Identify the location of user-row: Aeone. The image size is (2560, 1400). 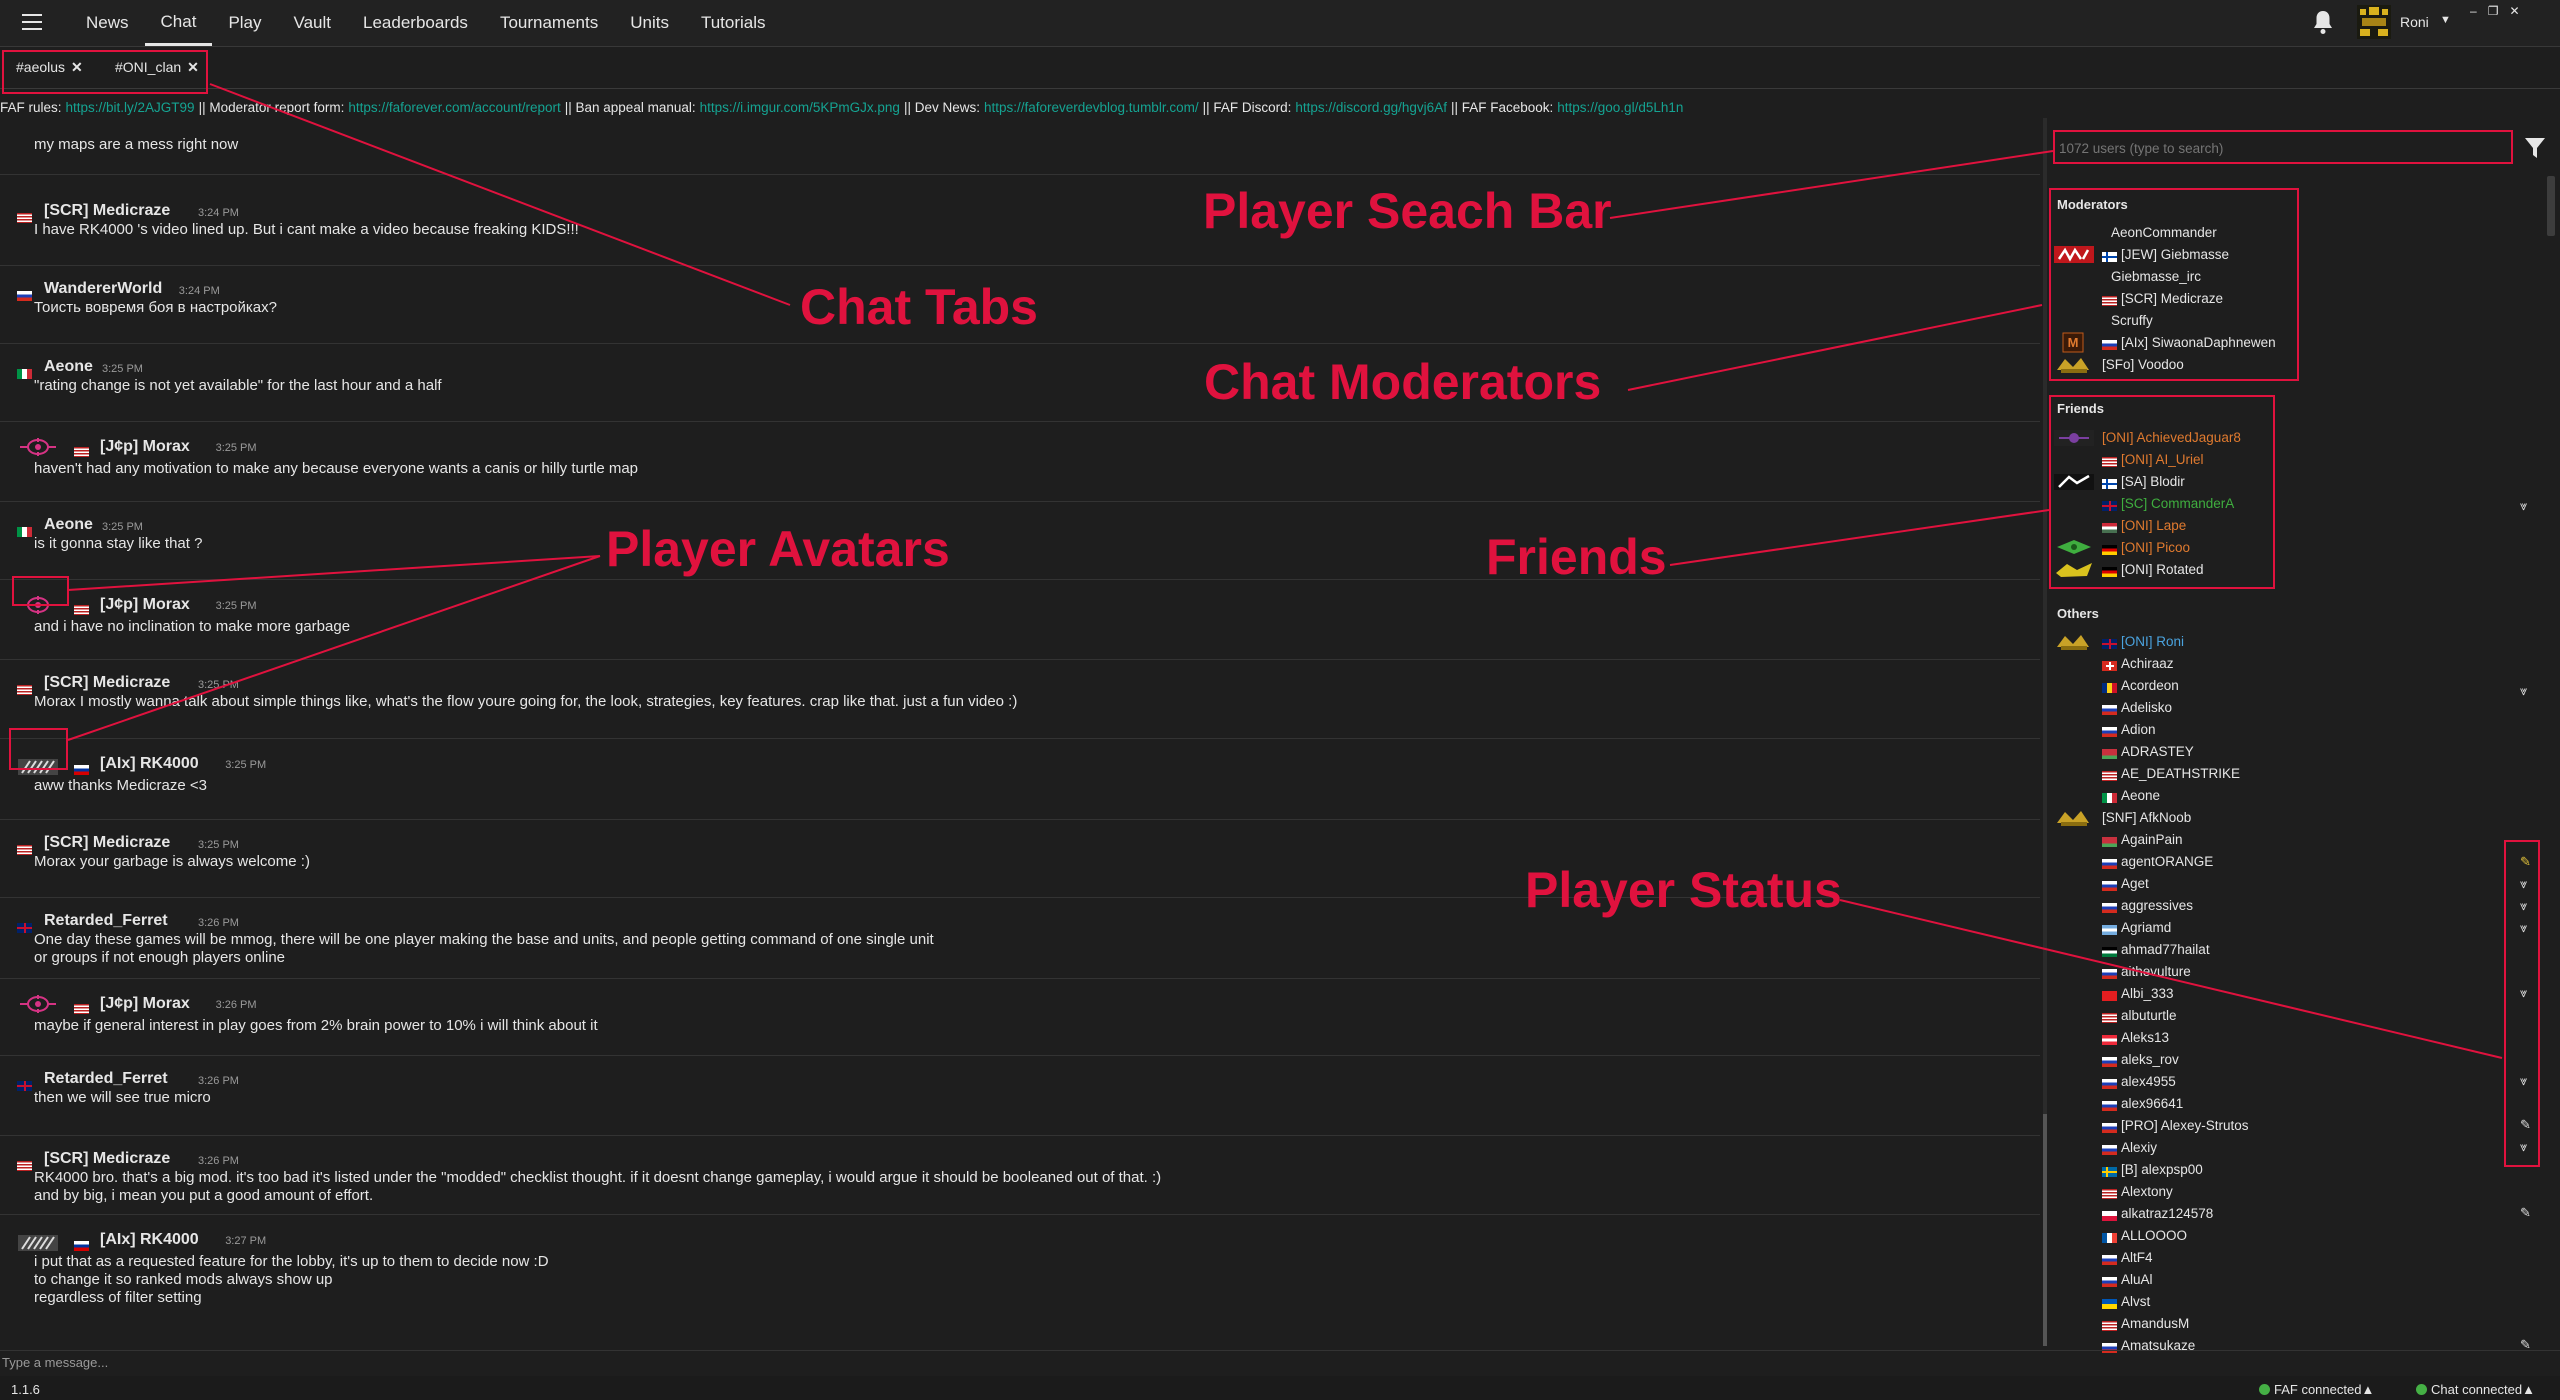
(2293, 796).